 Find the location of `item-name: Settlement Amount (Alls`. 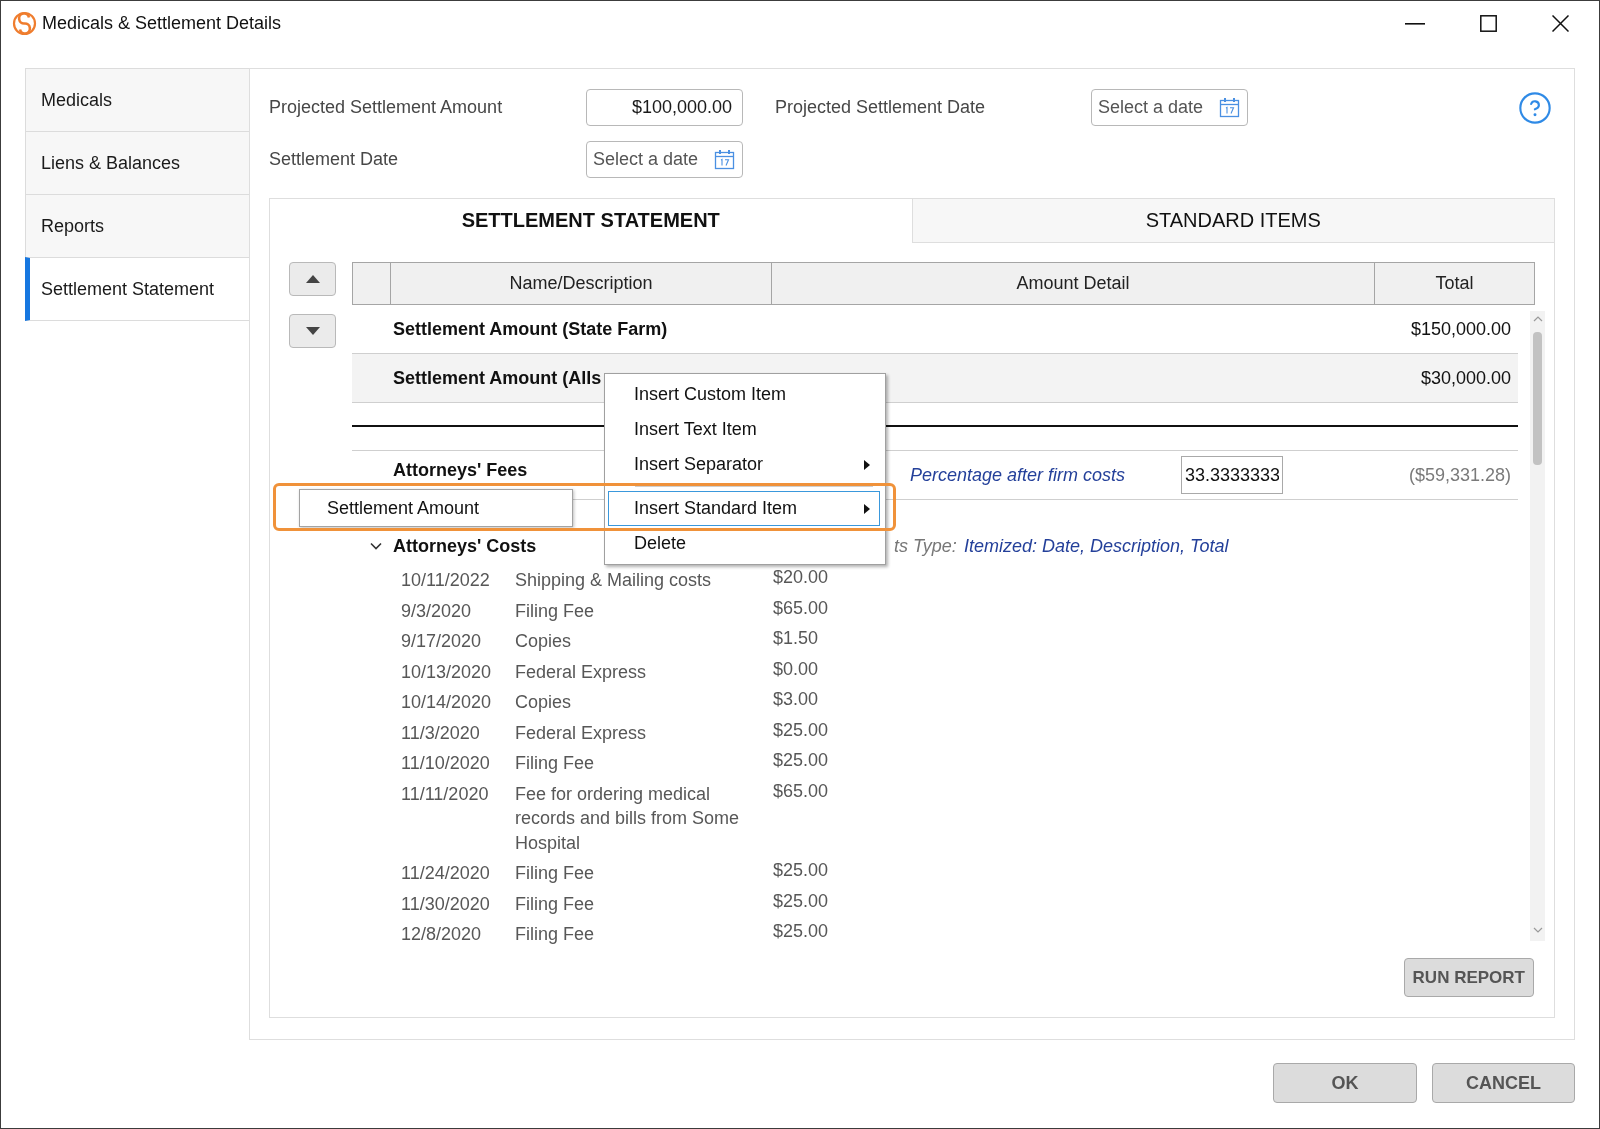

item-name: Settlement Amount (Alls is located at coordinates (497, 378).